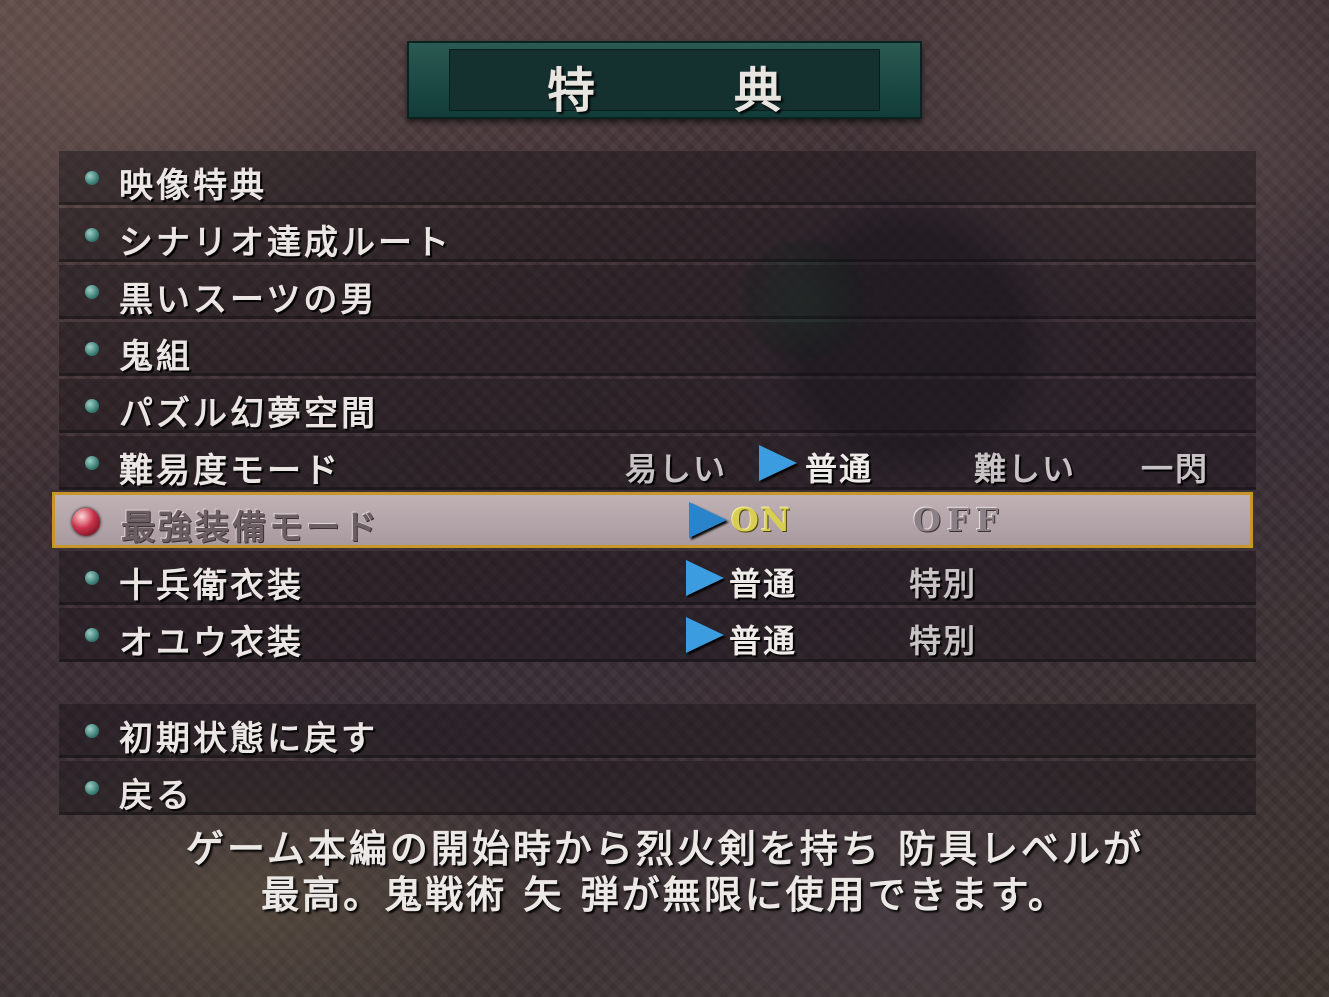  What do you see at coordinates (657, 578) in the screenshot?
I see `menu-item-jubei-costume: 十兵衛衣装 普通 特別` at bounding box center [657, 578].